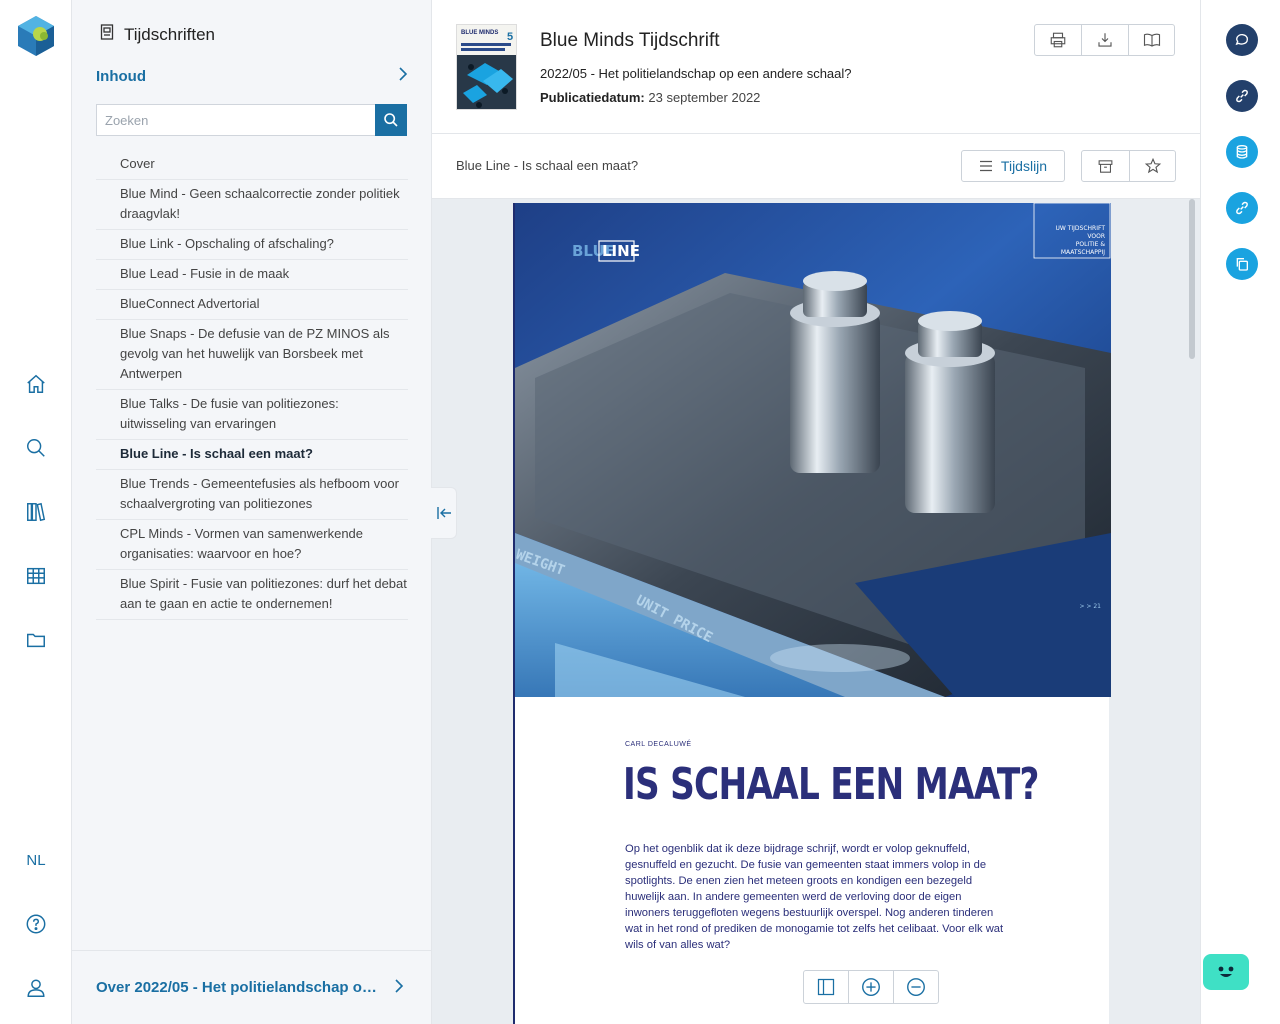 Image resolution: width=1280 pixels, height=1024 pixels. I want to click on zoom-out-button, so click(915, 987).